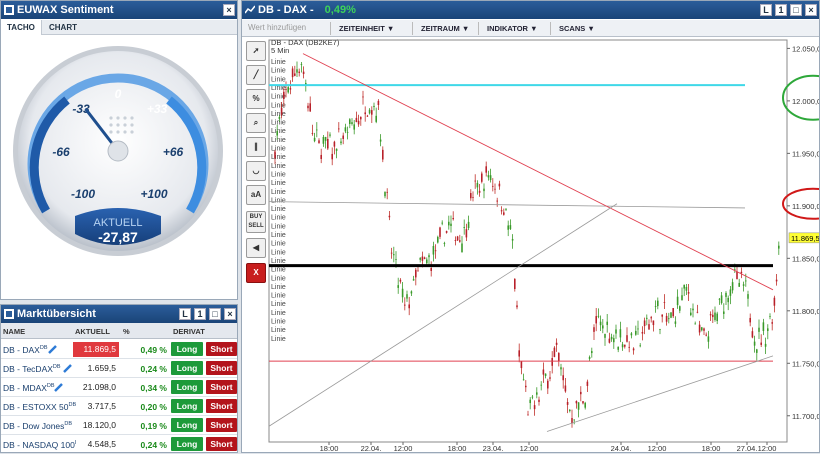 Image resolution: width=820 pixels, height=454 pixels. Describe the element at coordinates (119, 349) in the screenshot. I see `table-row: DB - DAXDB 11.869,5 0,49 % Long Short` at that location.